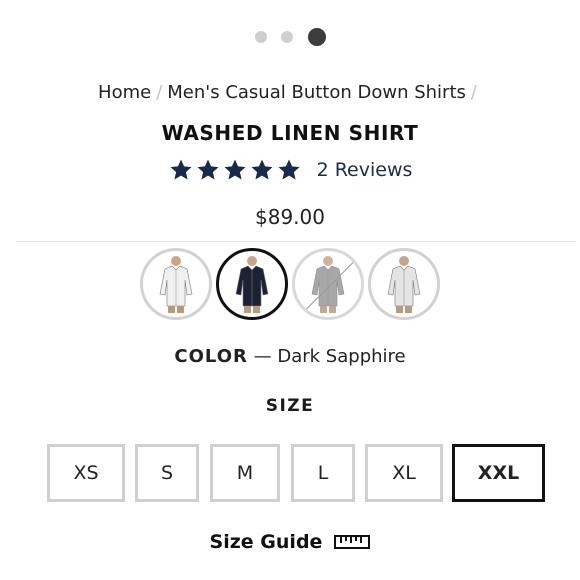 The height and width of the screenshot is (580, 580). Describe the element at coordinates (296, 241) in the screenshot. I see `divider` at that location.